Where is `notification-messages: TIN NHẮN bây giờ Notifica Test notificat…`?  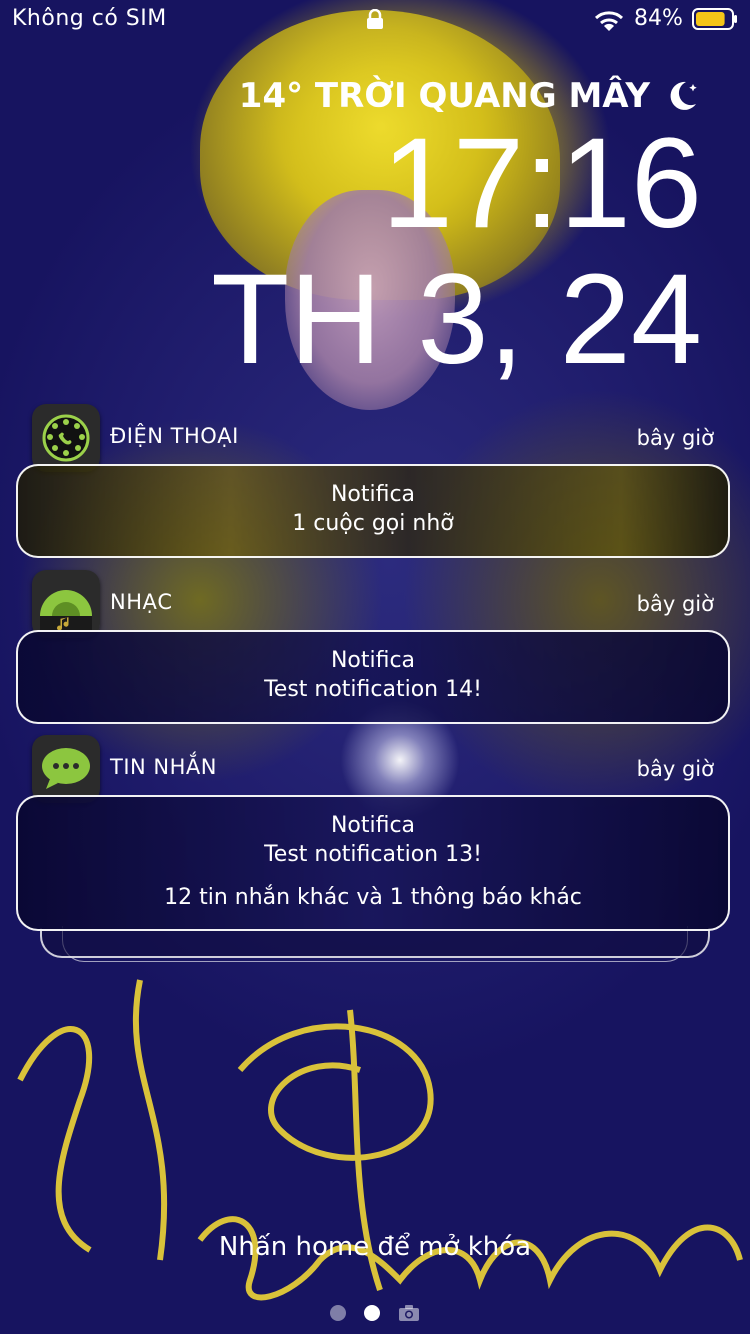 notification-messages: TIN NHẮN bây giờ Notifica Test notificat… is located at coordinates (375, 835).